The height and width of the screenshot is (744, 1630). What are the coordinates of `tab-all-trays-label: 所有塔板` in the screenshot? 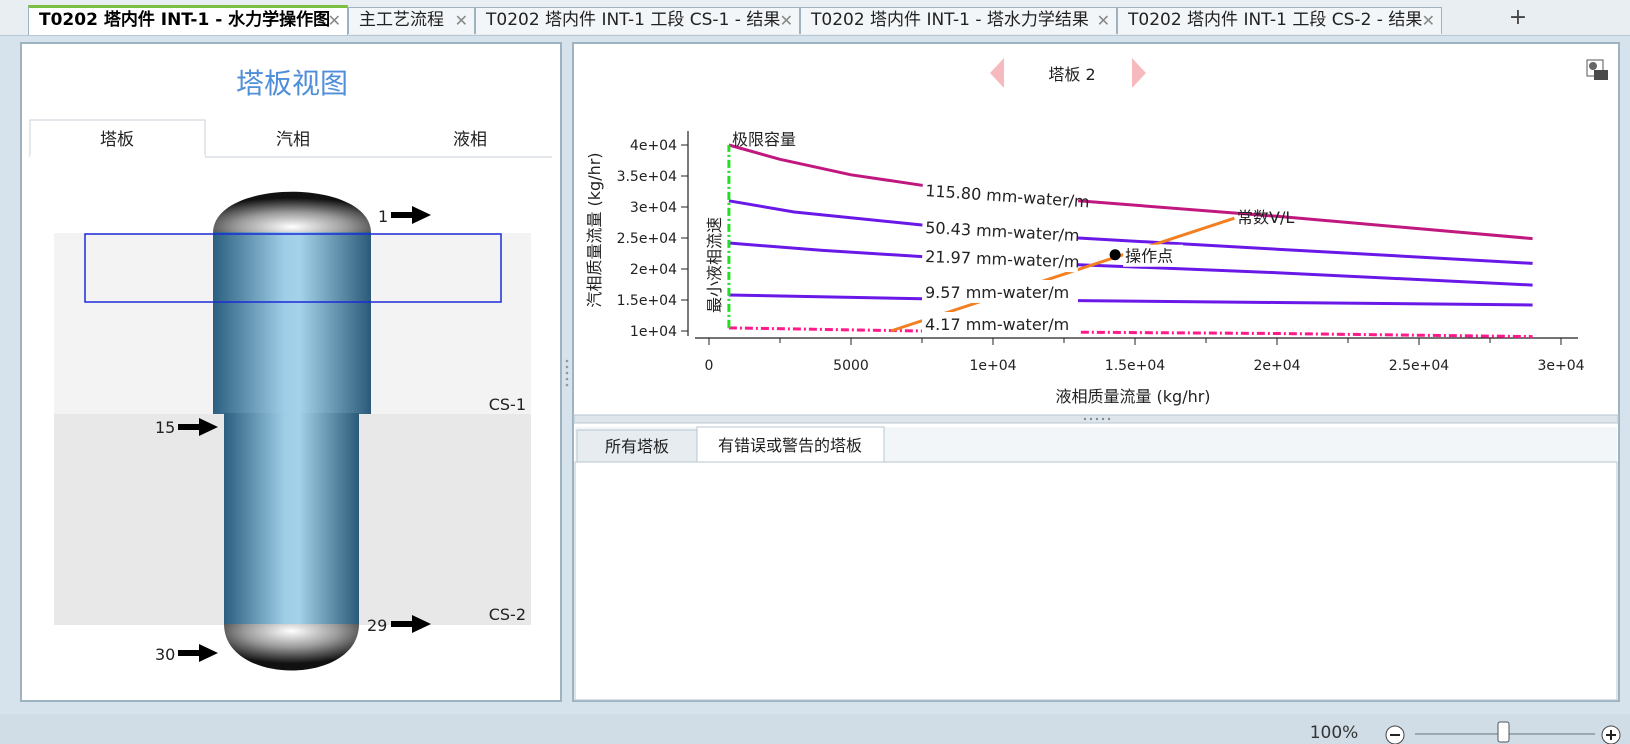 It's located at (637, 446).